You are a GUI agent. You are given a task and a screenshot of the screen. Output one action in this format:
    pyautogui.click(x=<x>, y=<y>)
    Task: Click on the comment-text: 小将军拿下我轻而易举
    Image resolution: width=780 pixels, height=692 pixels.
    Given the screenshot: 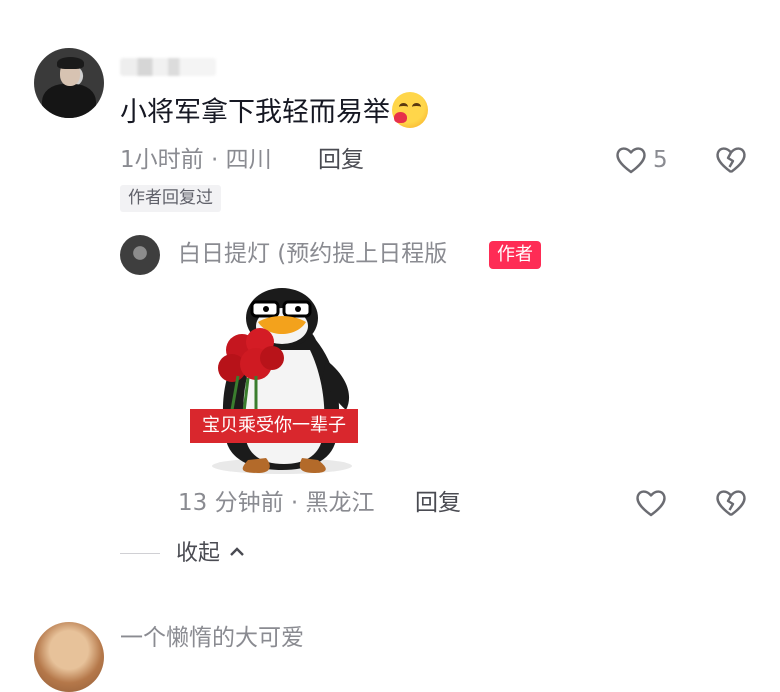 What is the action you would take?
    pyautogui.click(x=274, y=112)
    